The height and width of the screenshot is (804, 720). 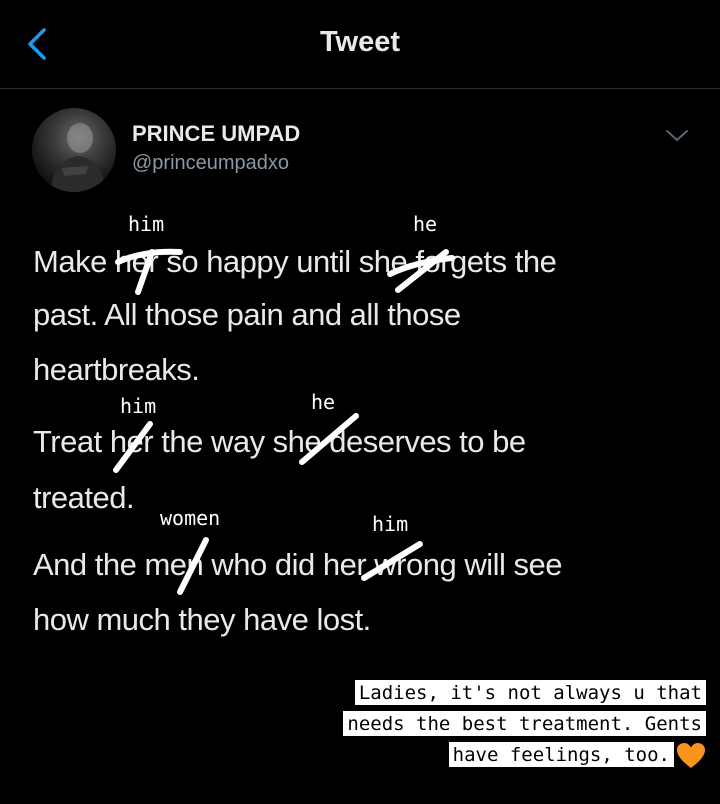 I want to click on orange-heart-icon, so click(x=691, y=756).